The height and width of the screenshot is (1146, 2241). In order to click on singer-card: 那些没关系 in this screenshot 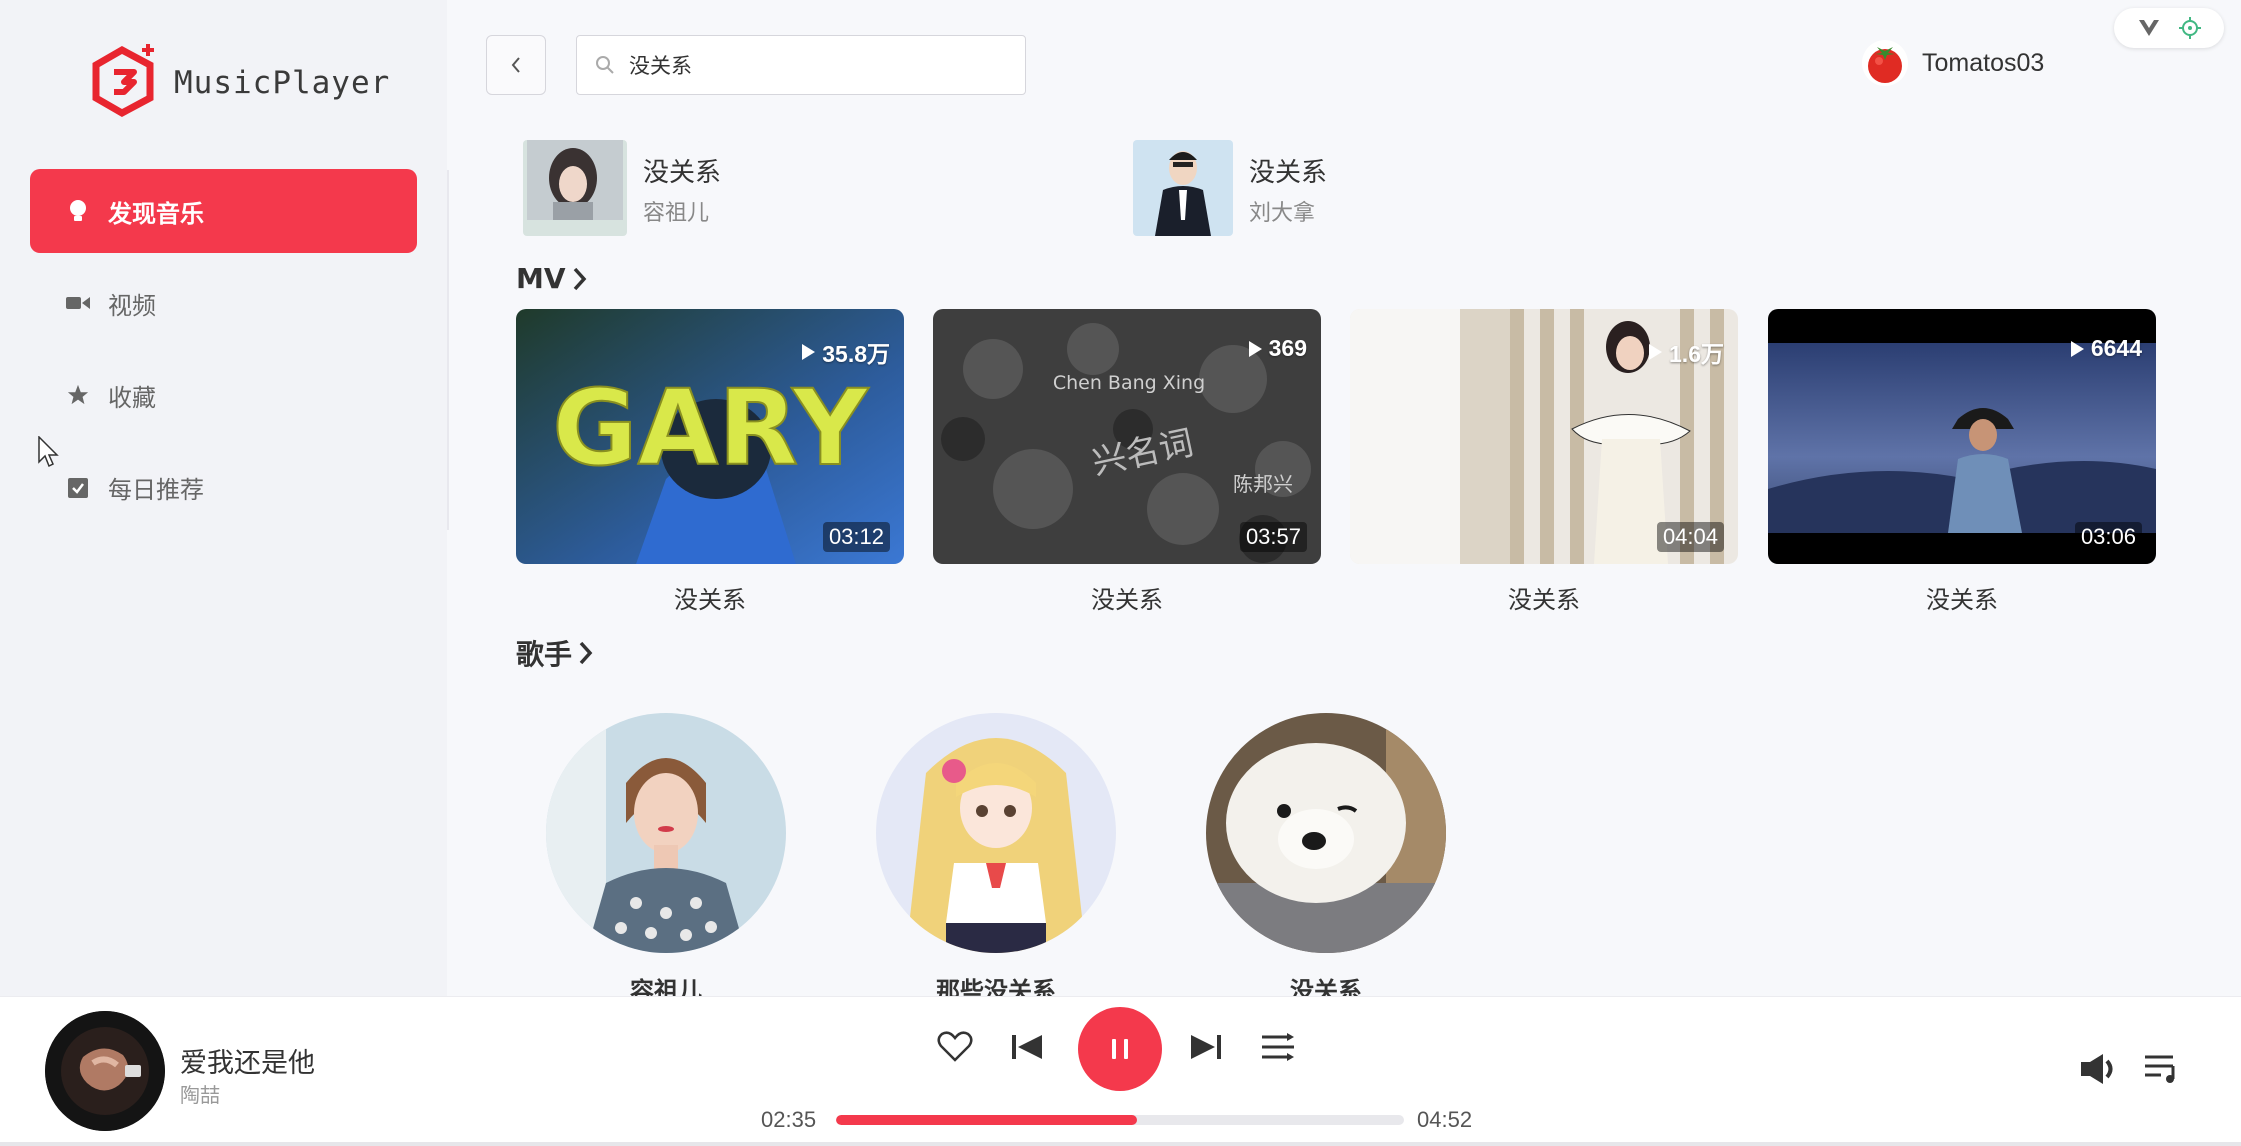, I will do `click(996, 854)`.